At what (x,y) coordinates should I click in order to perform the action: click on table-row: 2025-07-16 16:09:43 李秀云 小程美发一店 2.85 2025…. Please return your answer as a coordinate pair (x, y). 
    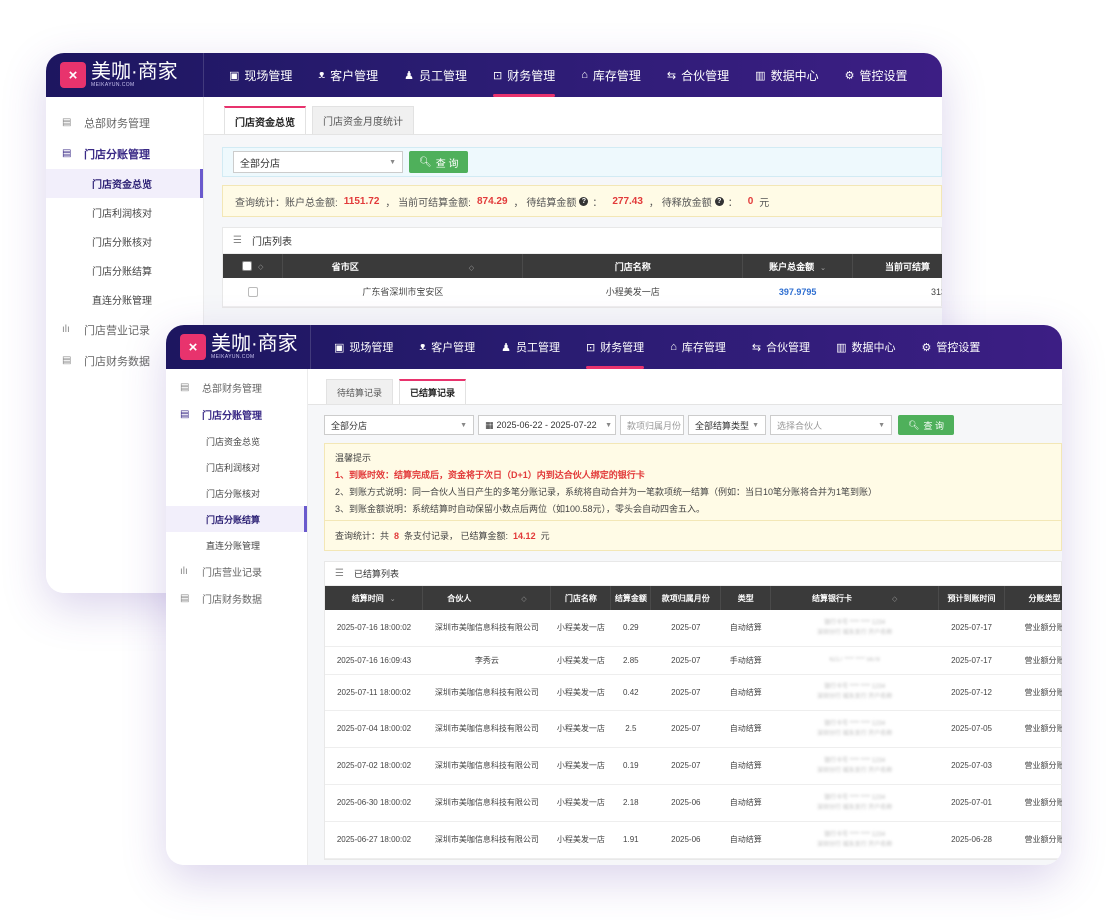
    Looking at the image, I should click on (693, 660).